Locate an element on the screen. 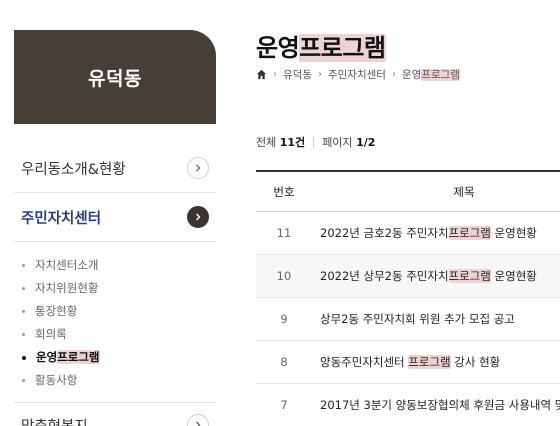 The height and width of the screenshot is (426, 560). row-title: 상무2동 주민자치회 위원 추가 모집 공고 is located at coordinates (436, 319).